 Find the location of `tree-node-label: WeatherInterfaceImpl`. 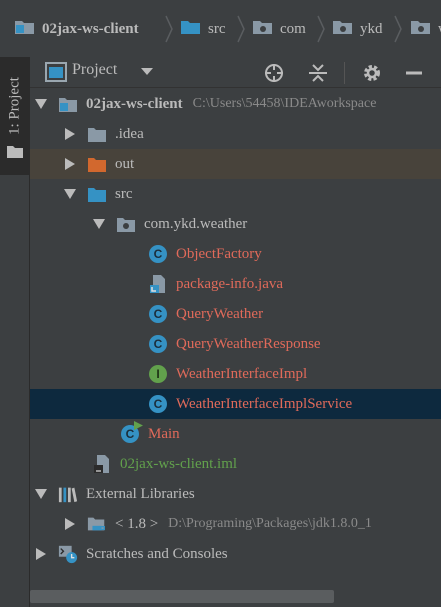

tree-node-label: WeatherInterfaceImpl is located at coordinates (242, 373).